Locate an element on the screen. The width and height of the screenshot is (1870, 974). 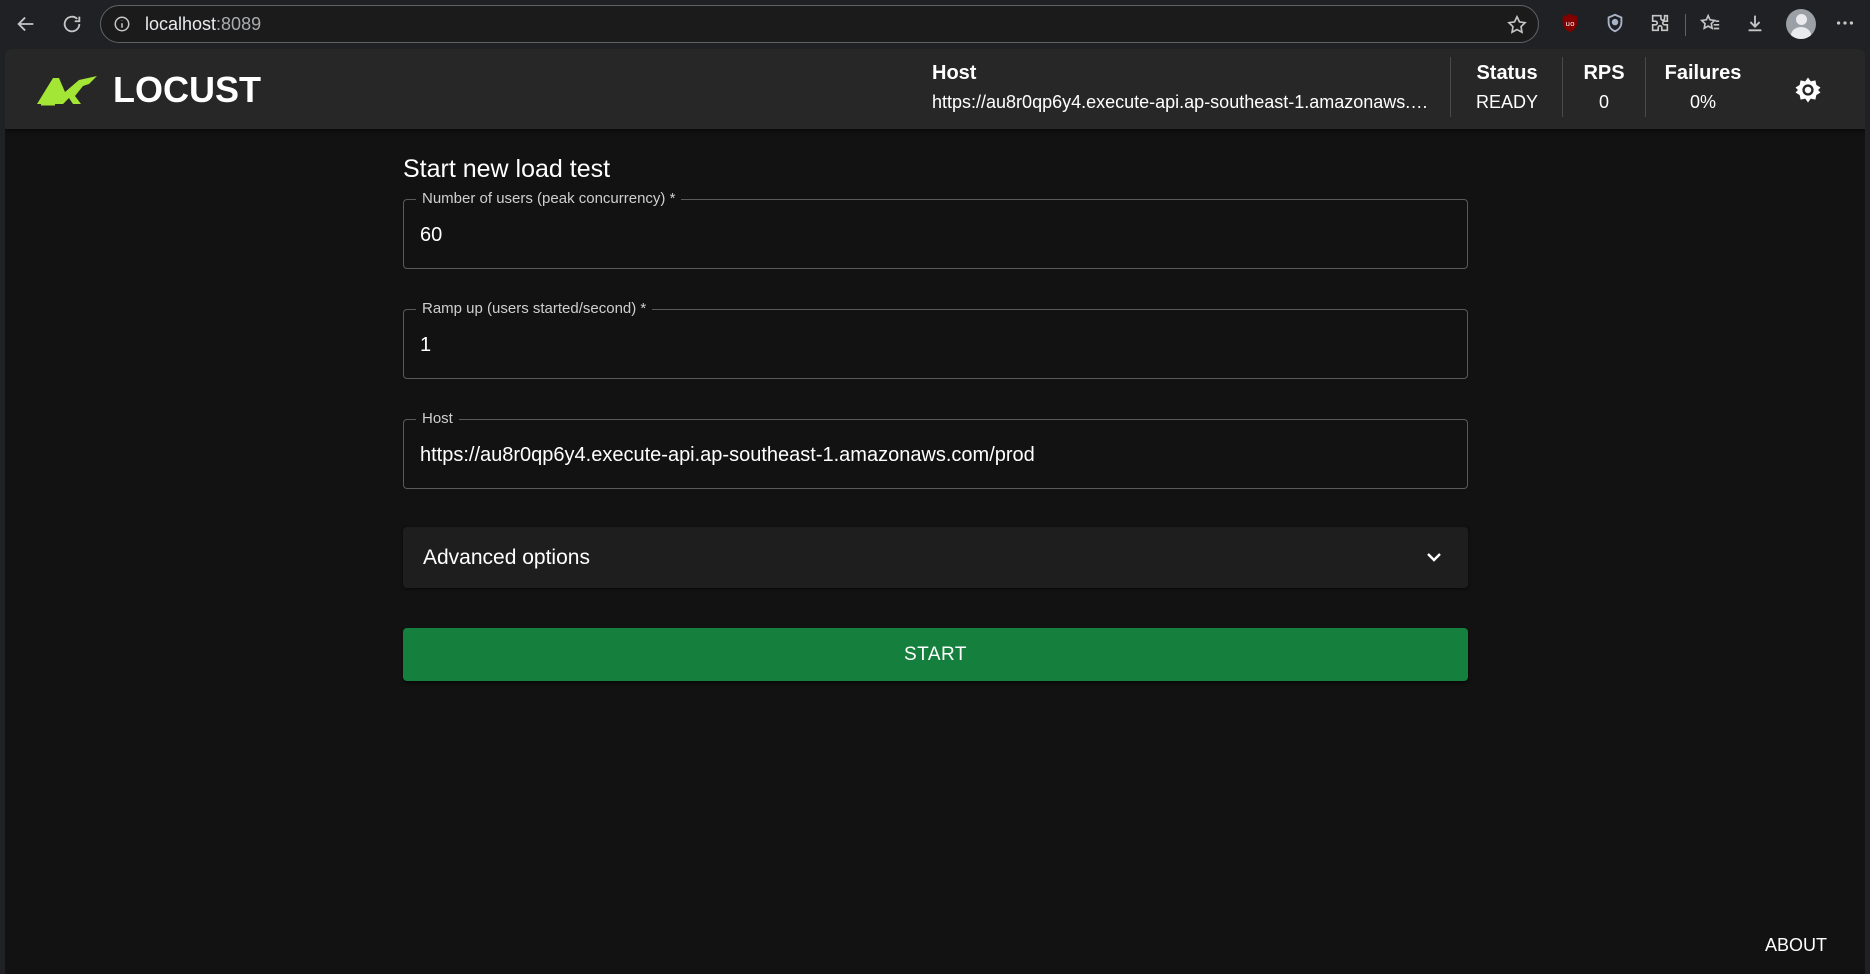
host-input is located at coordinates (935, 455).